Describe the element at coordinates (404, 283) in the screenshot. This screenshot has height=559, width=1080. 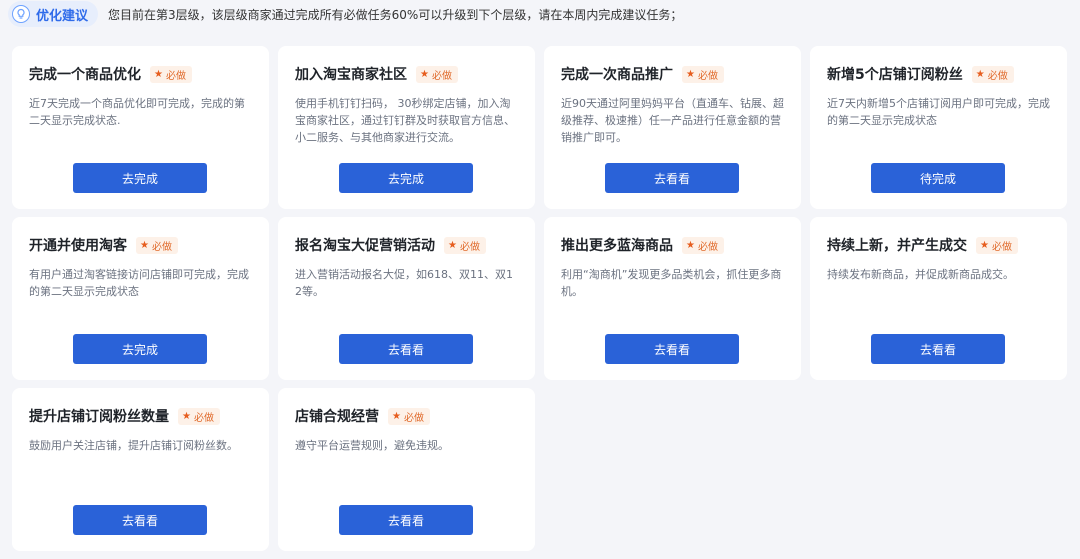
I see `task-description: 进入营销活动报名大促，如618、双11、双12等。` at that location.